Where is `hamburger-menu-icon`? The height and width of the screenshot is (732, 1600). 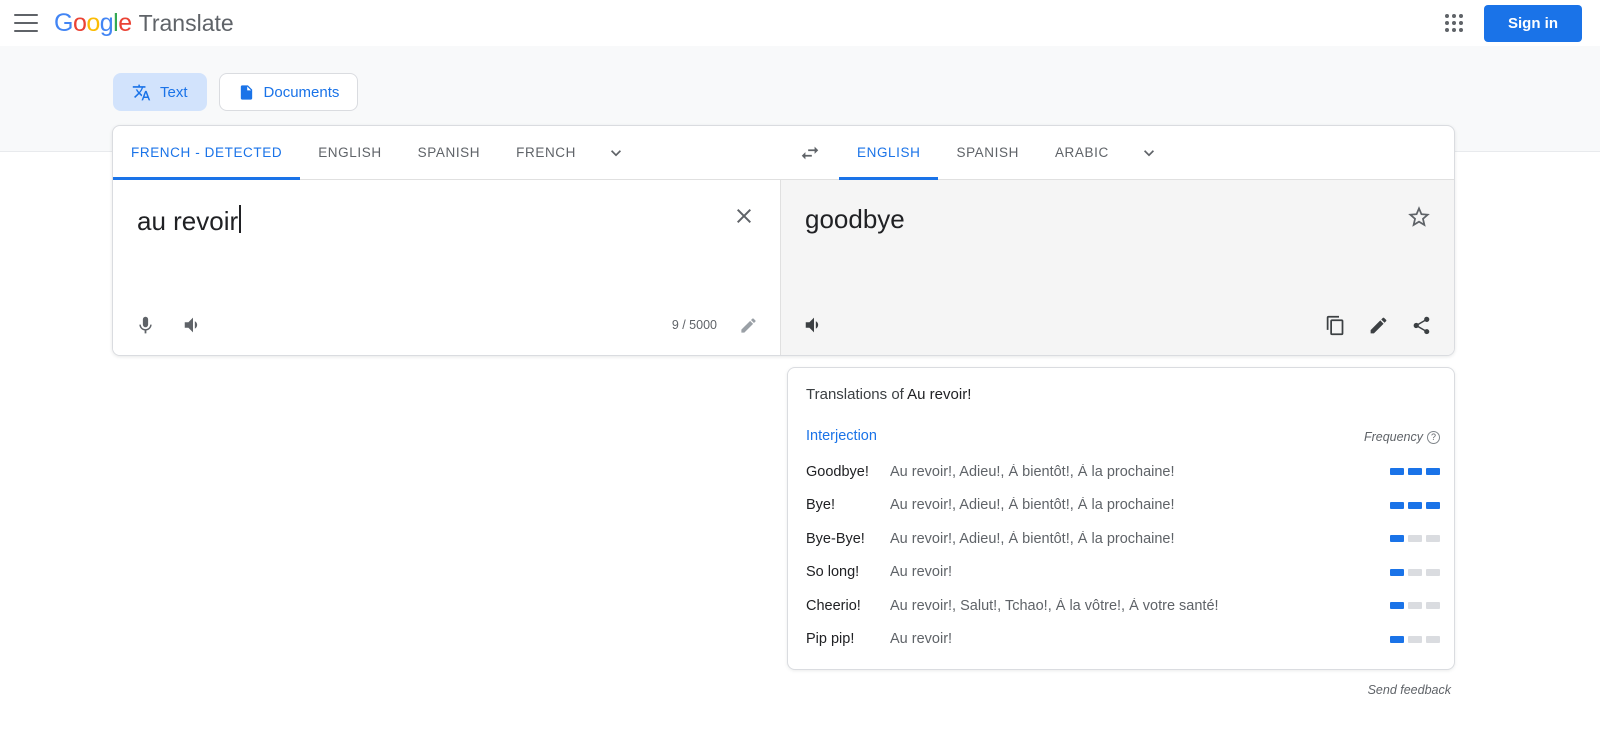
hamburger-menu-icon is located at coordinates (26, 23).